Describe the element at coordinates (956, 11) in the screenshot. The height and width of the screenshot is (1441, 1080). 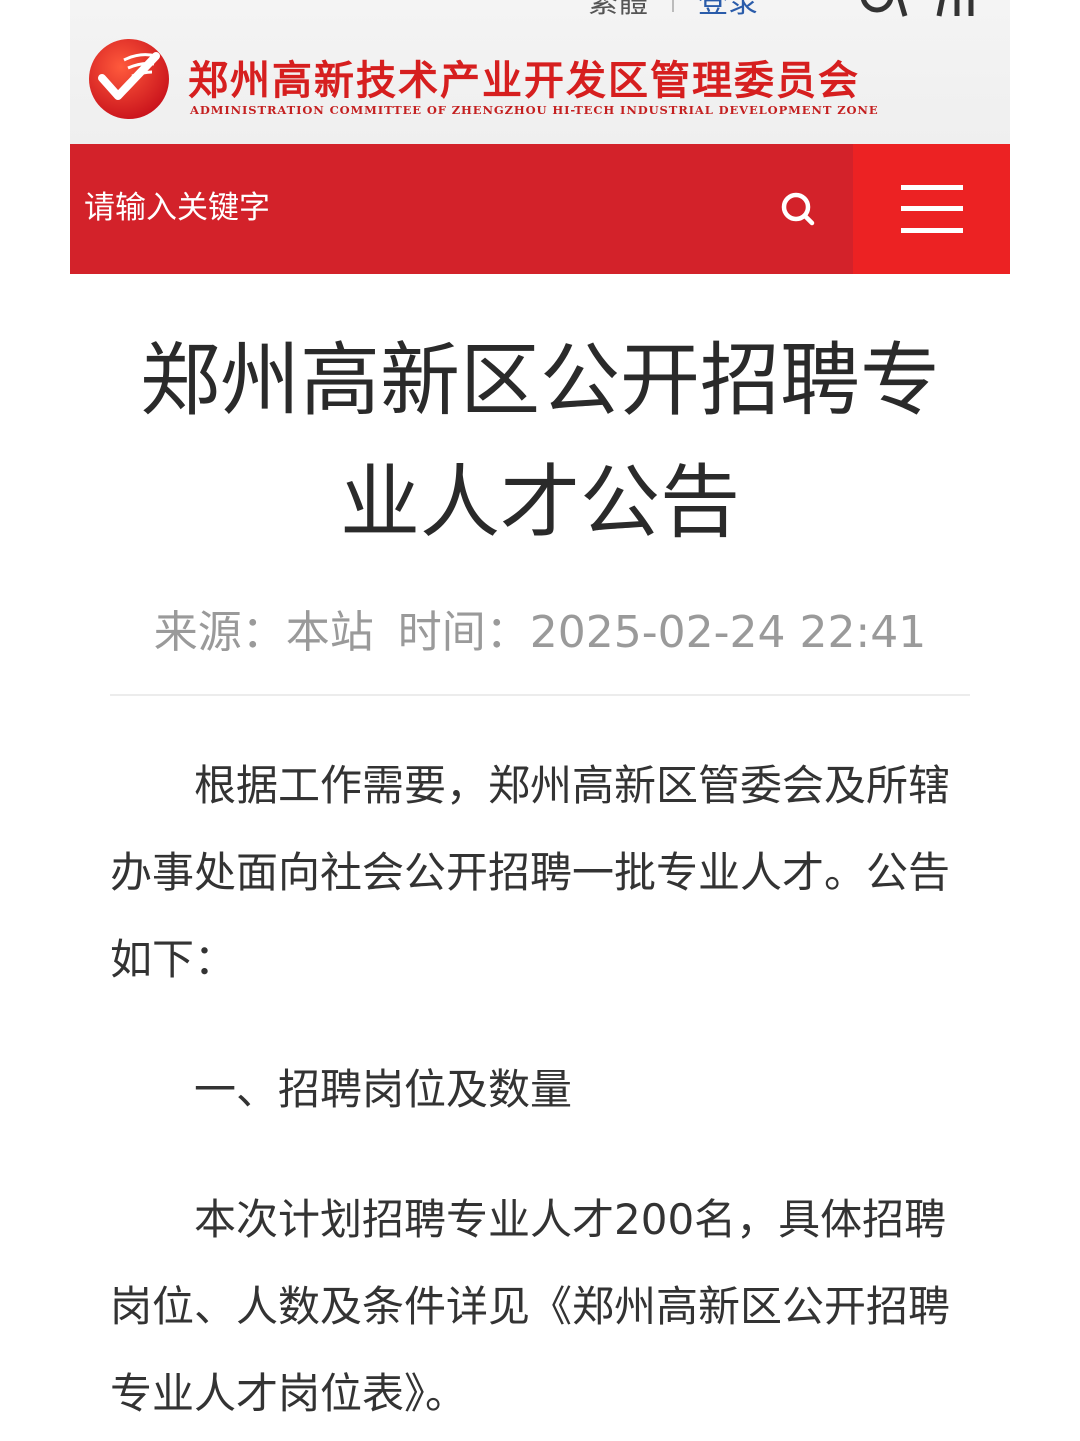
I see `elder-mode-icon` at that location.